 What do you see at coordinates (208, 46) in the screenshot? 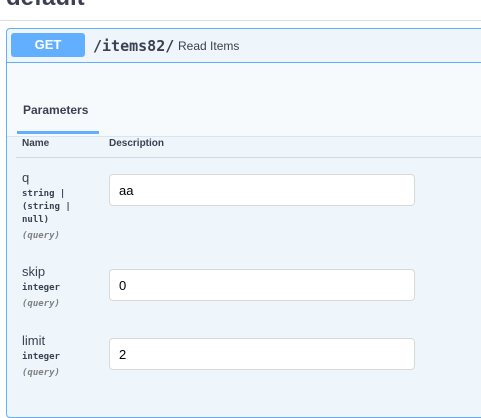
I see `operation-summary-text: Read Items` at bounding box center [208, 46].